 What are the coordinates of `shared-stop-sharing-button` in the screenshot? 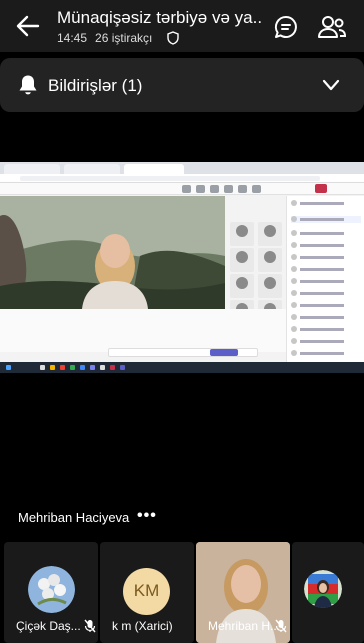 It's located at (224, 352).